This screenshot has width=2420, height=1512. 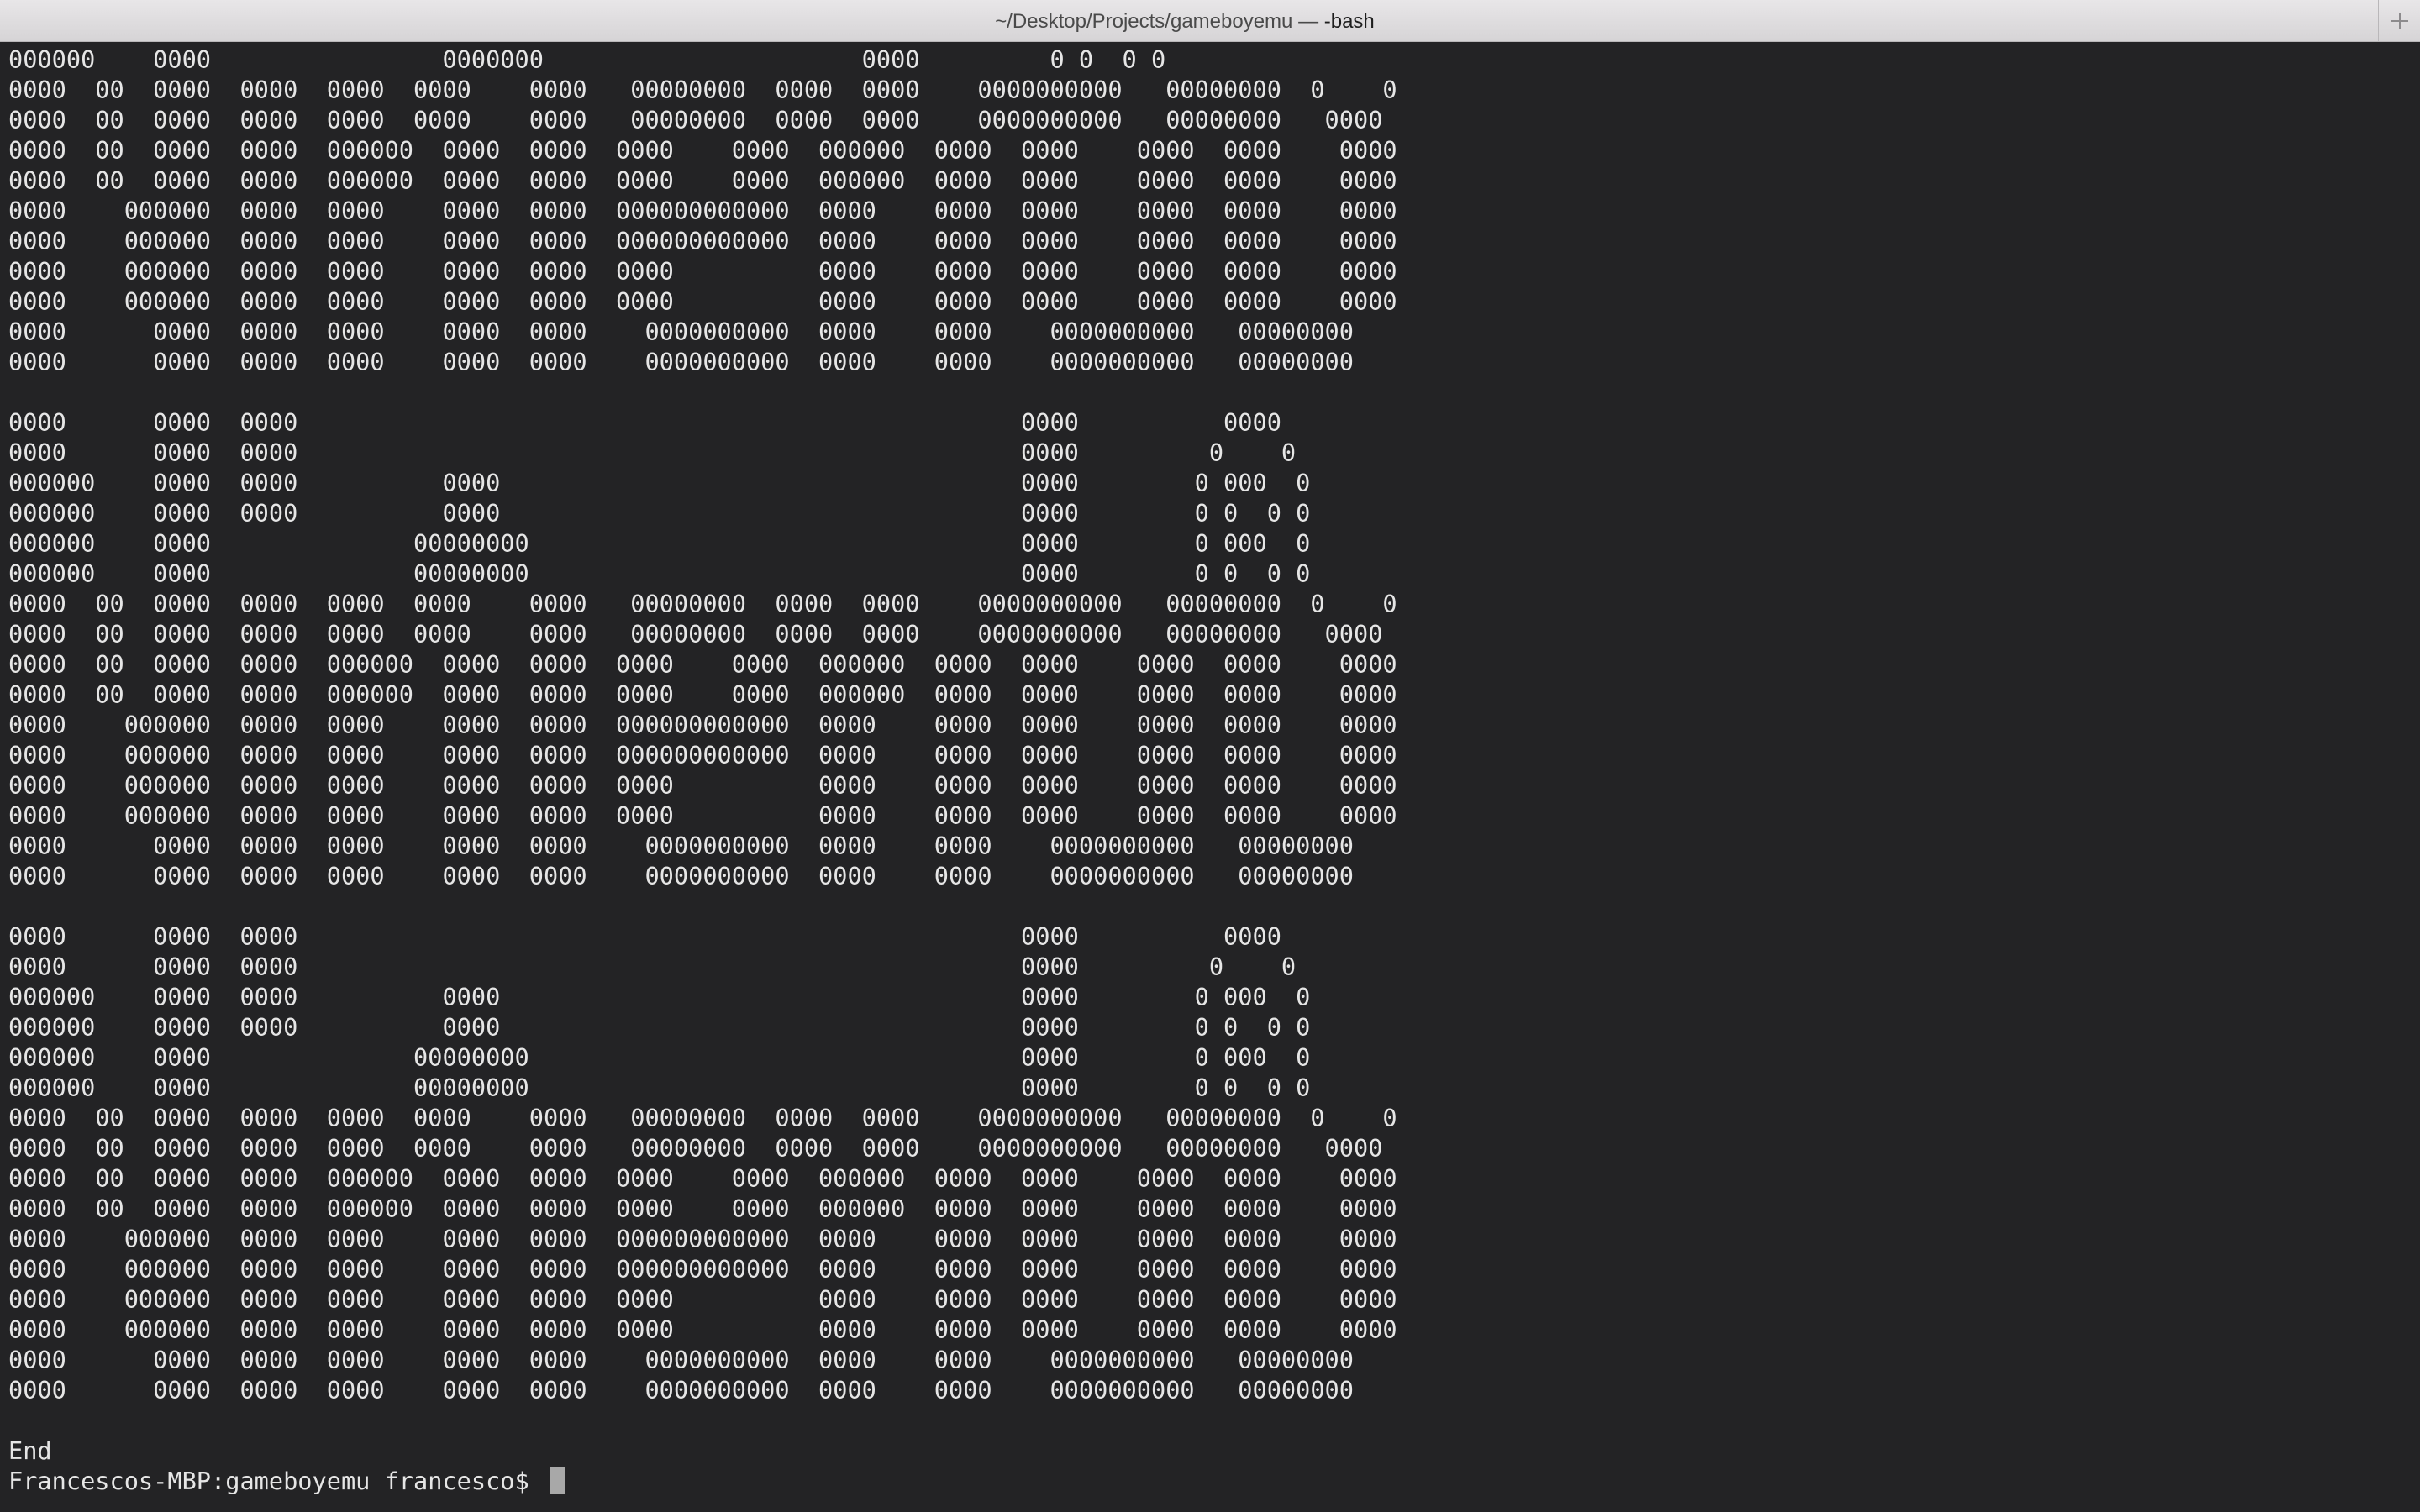 I want to click on title-bar: ~/Desktop/Projects/gameboyemu — -bash, so click(x=1210, y=21).